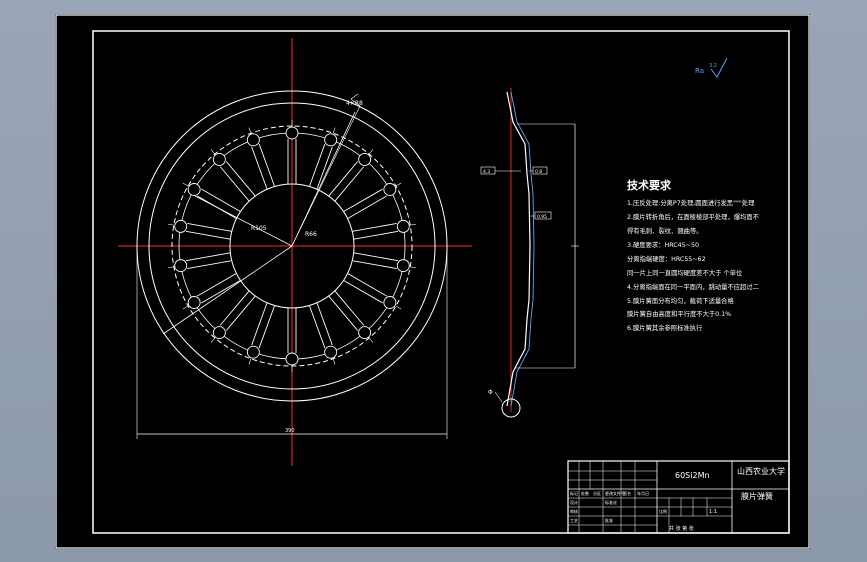 Image resolution: width=867 pixels, height=562 pixels. I want to click on part-name: 膜片弹簧, so click(757, 496).